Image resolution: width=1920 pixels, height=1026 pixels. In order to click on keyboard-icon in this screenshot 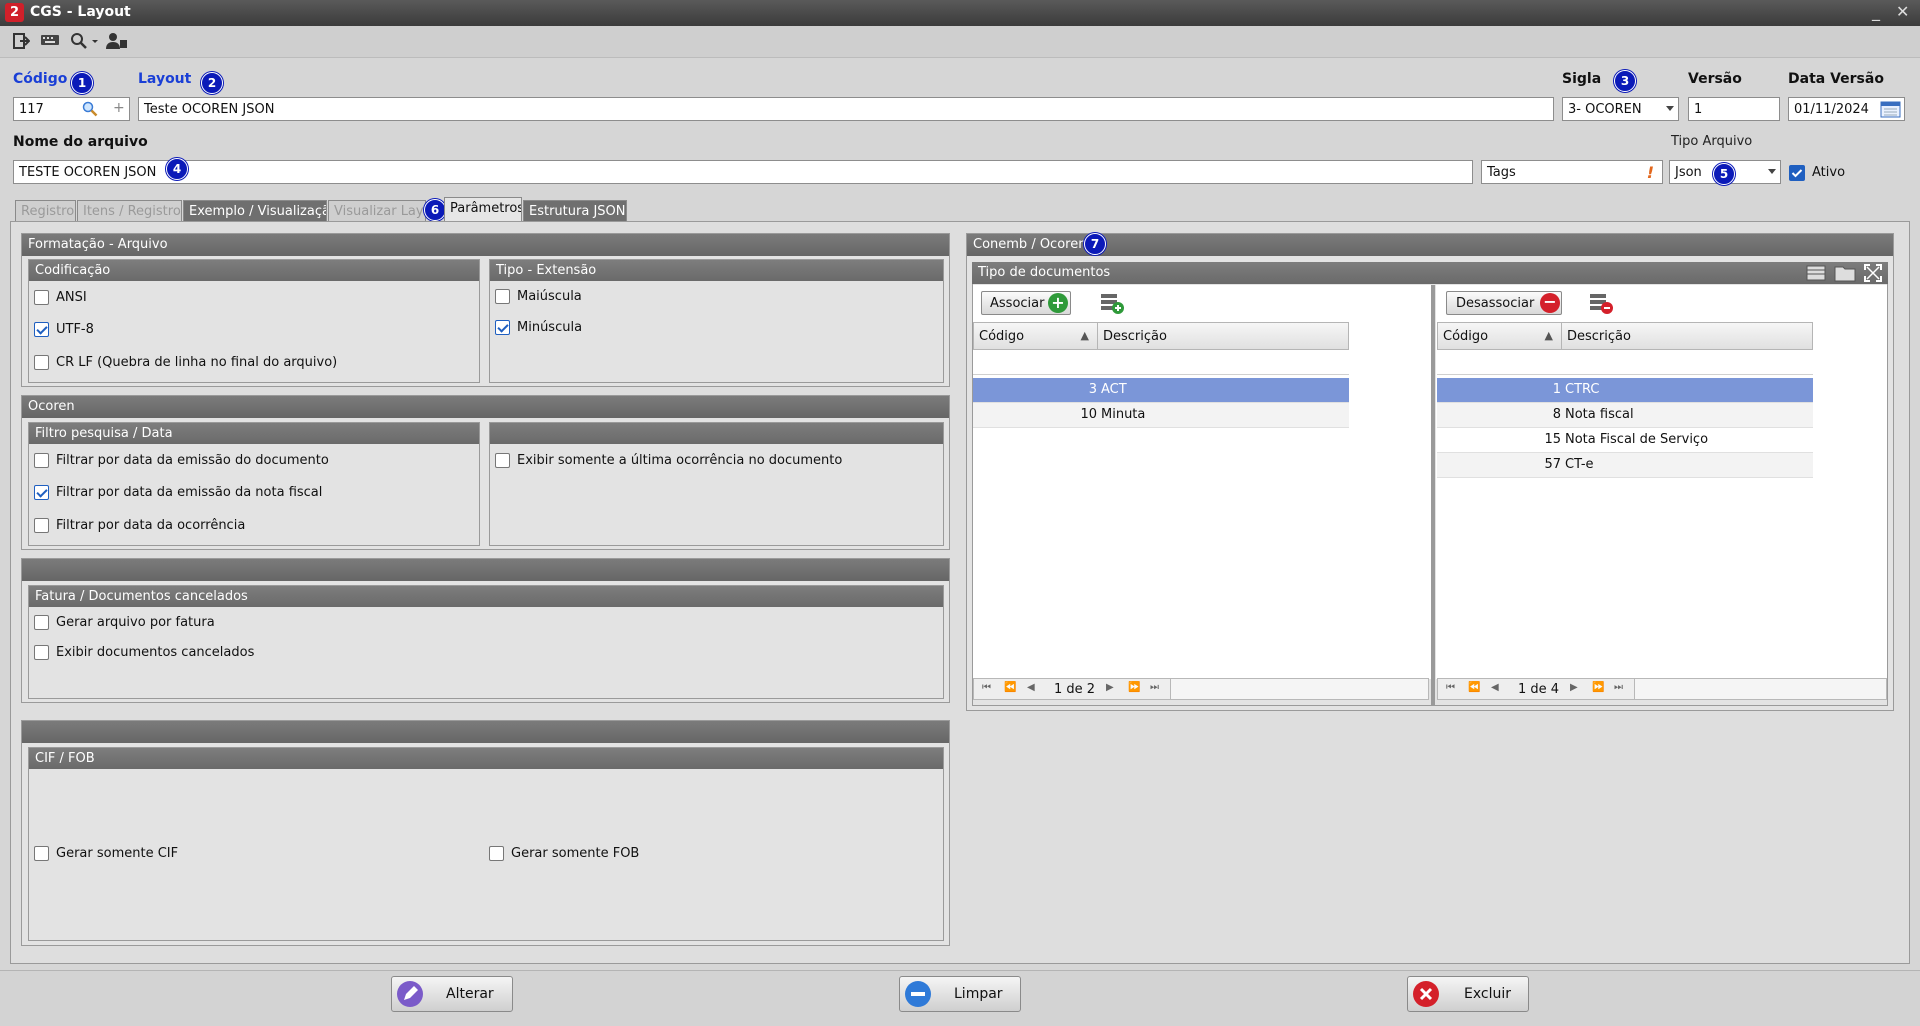, I will do `click(50, 42)`.